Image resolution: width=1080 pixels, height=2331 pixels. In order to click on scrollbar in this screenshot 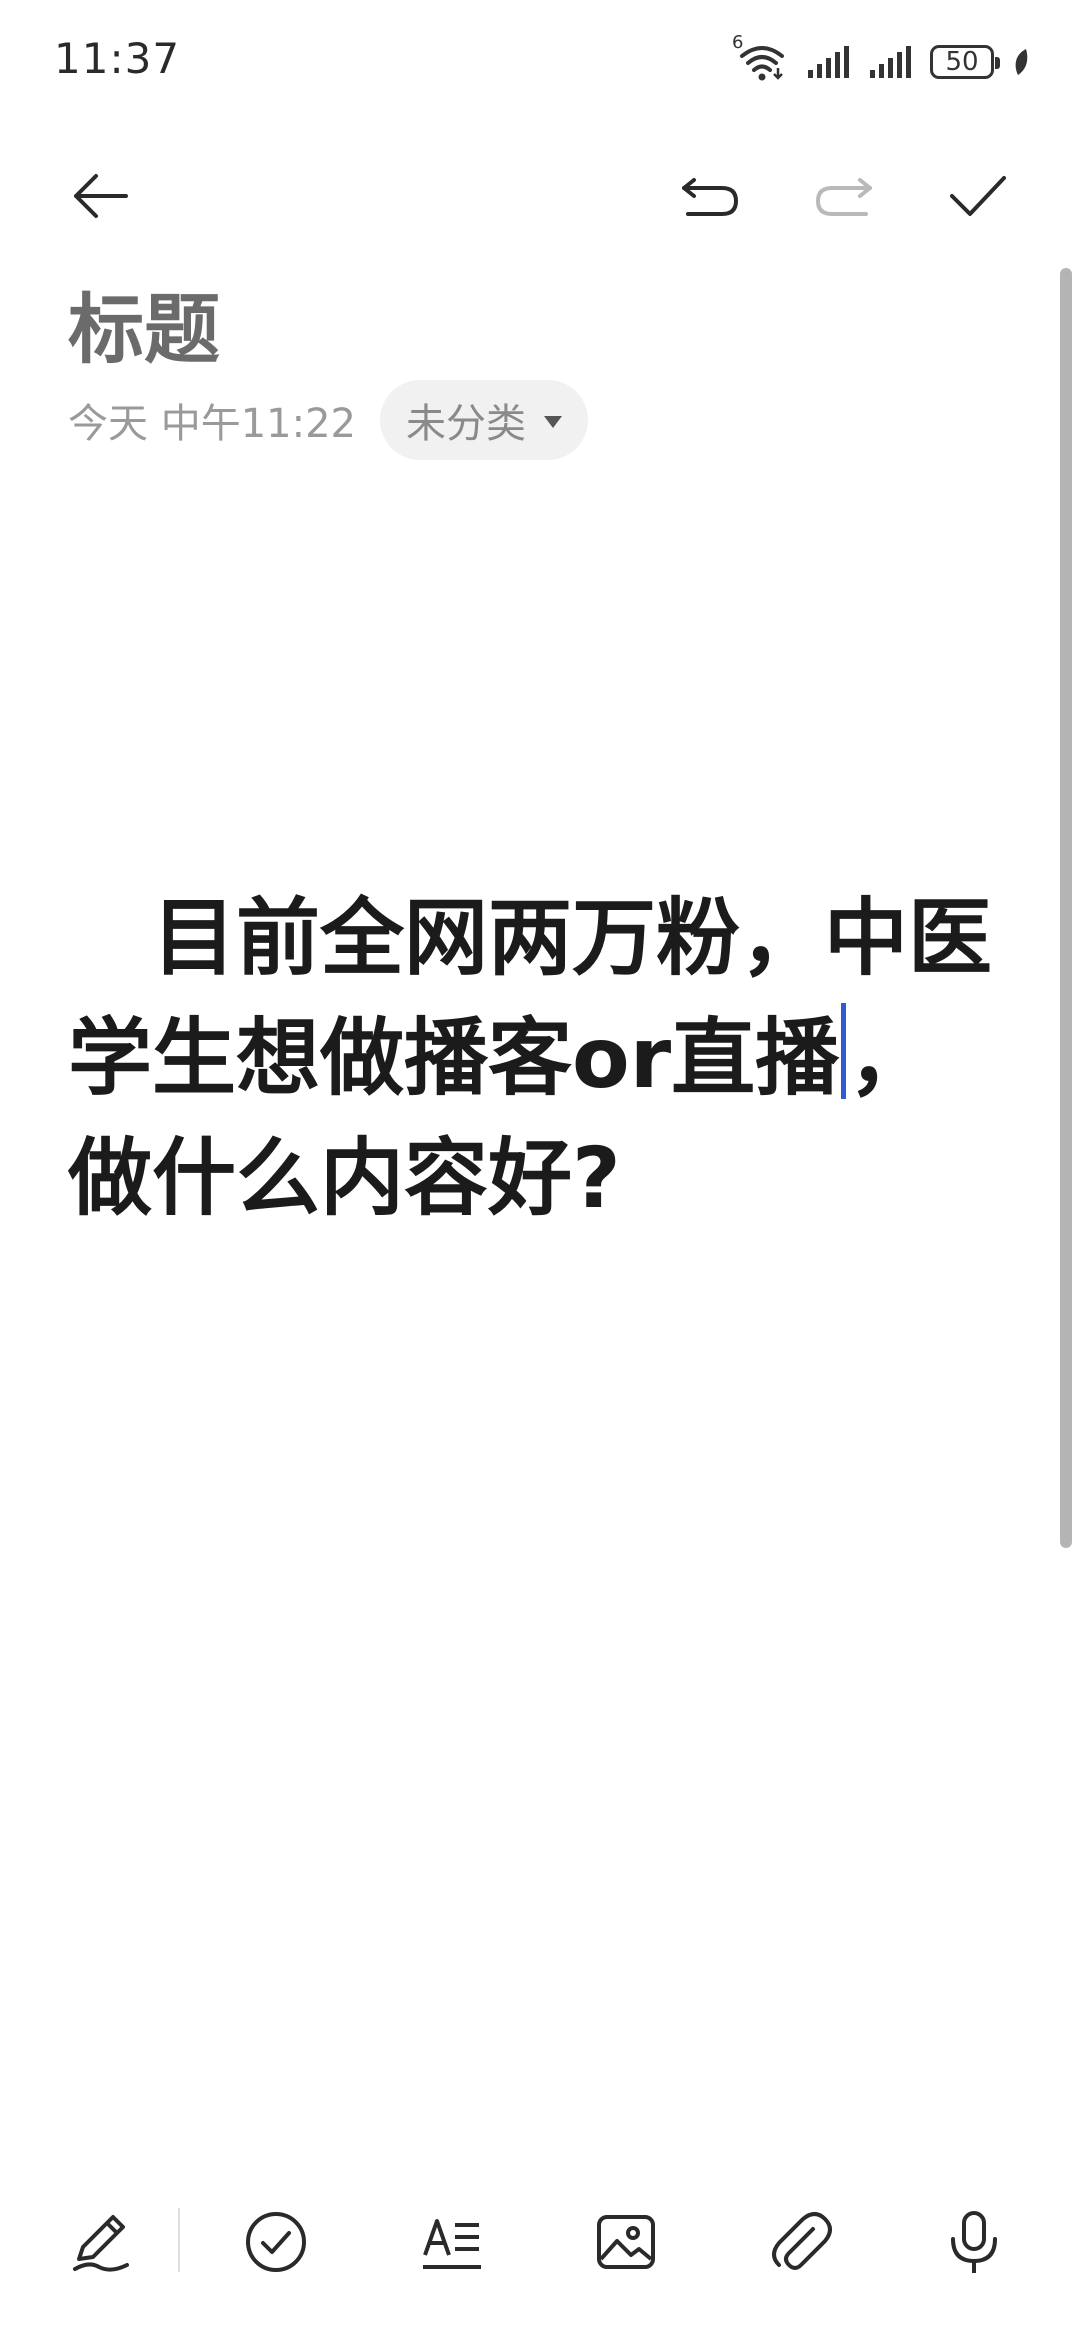, I will do `click(1066, 908)`.